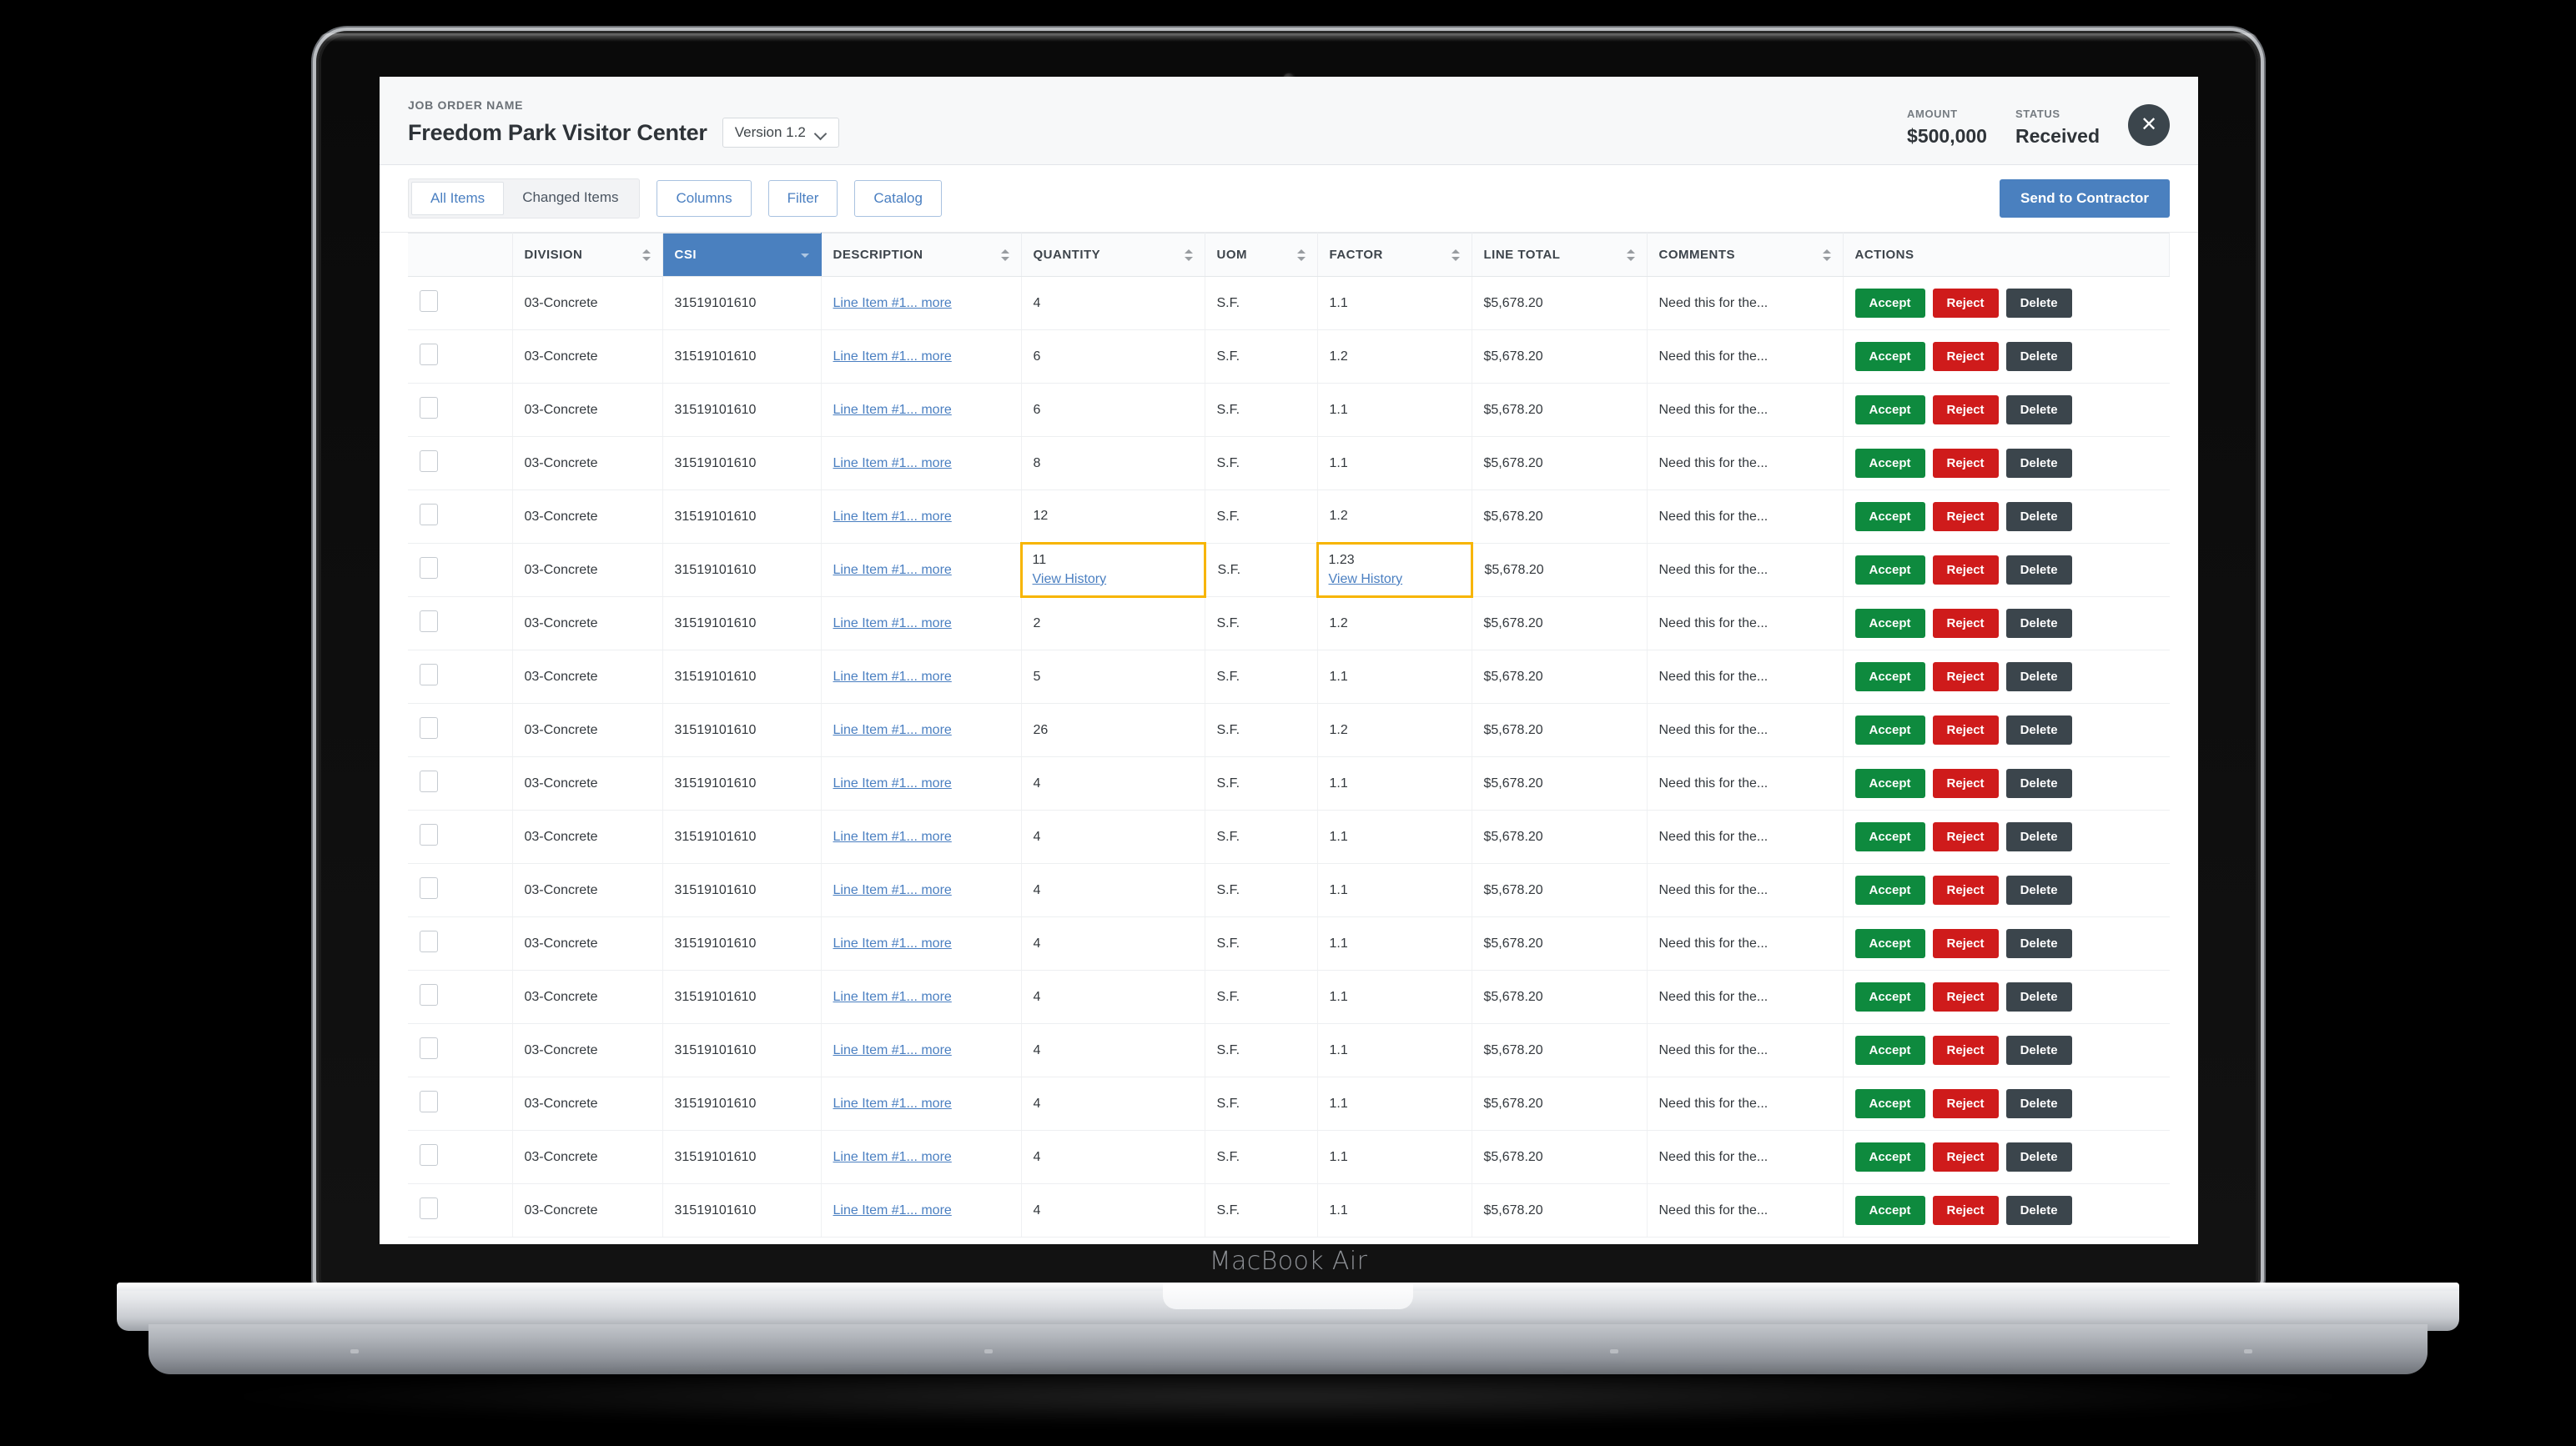 Image resolution: width=2576 pixels, height=1446 pixels. What do you see at coordinates (458, 198) in the screenshot?
I see `tab-all-items: All Items` at bounding box center [458, 198].